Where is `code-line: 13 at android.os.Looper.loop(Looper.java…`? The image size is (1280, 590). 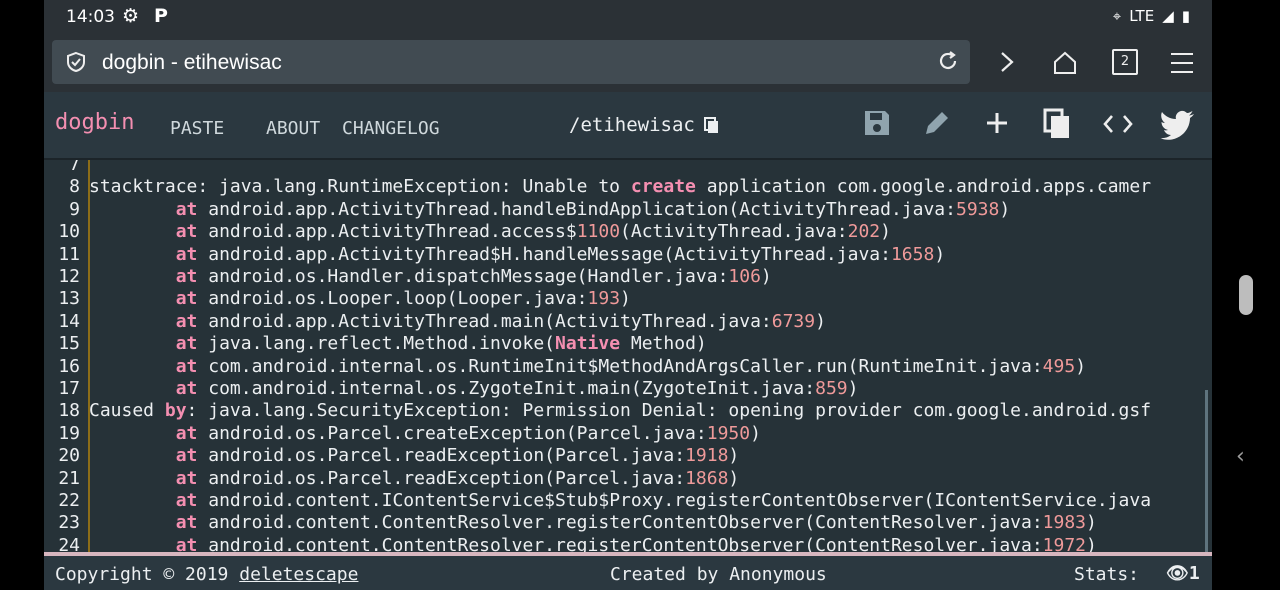 code-line: 13 at android.os.Looper.loop(Looper.java… is located at coordinates (337, 299).